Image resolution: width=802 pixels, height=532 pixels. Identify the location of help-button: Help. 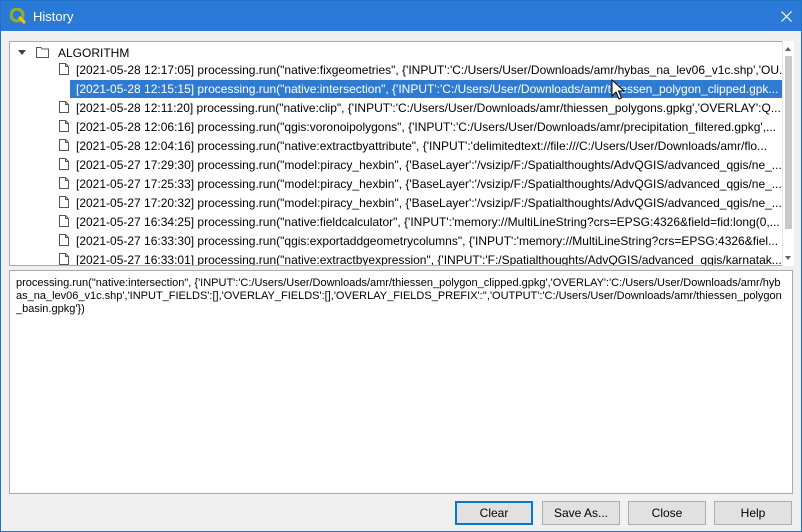
(753, 513).